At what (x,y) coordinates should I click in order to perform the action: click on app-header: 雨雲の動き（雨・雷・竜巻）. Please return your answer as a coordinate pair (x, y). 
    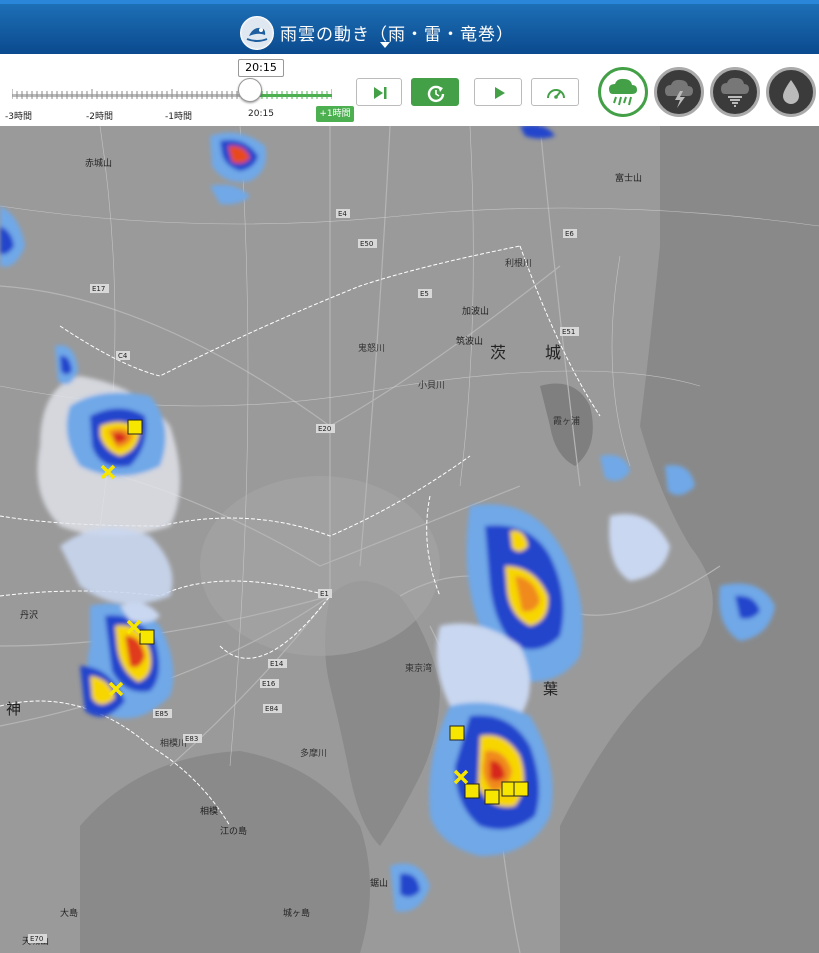
    Looking at the image, I should click on (409, 27).